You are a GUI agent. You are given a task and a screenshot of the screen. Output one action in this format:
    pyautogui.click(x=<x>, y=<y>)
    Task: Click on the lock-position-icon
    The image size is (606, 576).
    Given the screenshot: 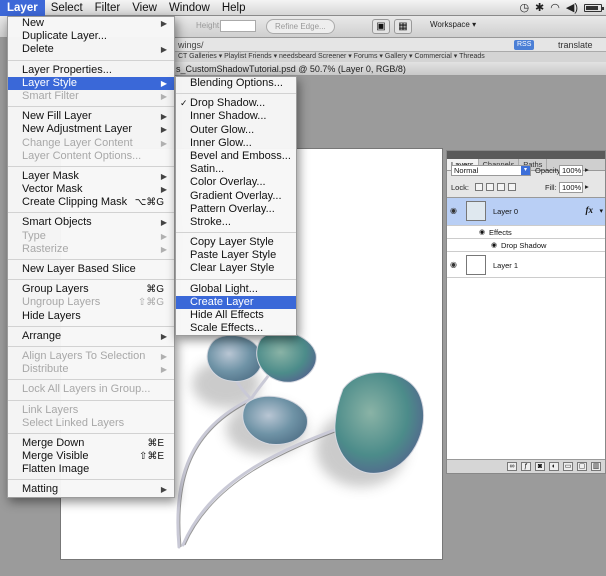 What is the action you would take?
    pyautogui.click(x=501, y=187)
    